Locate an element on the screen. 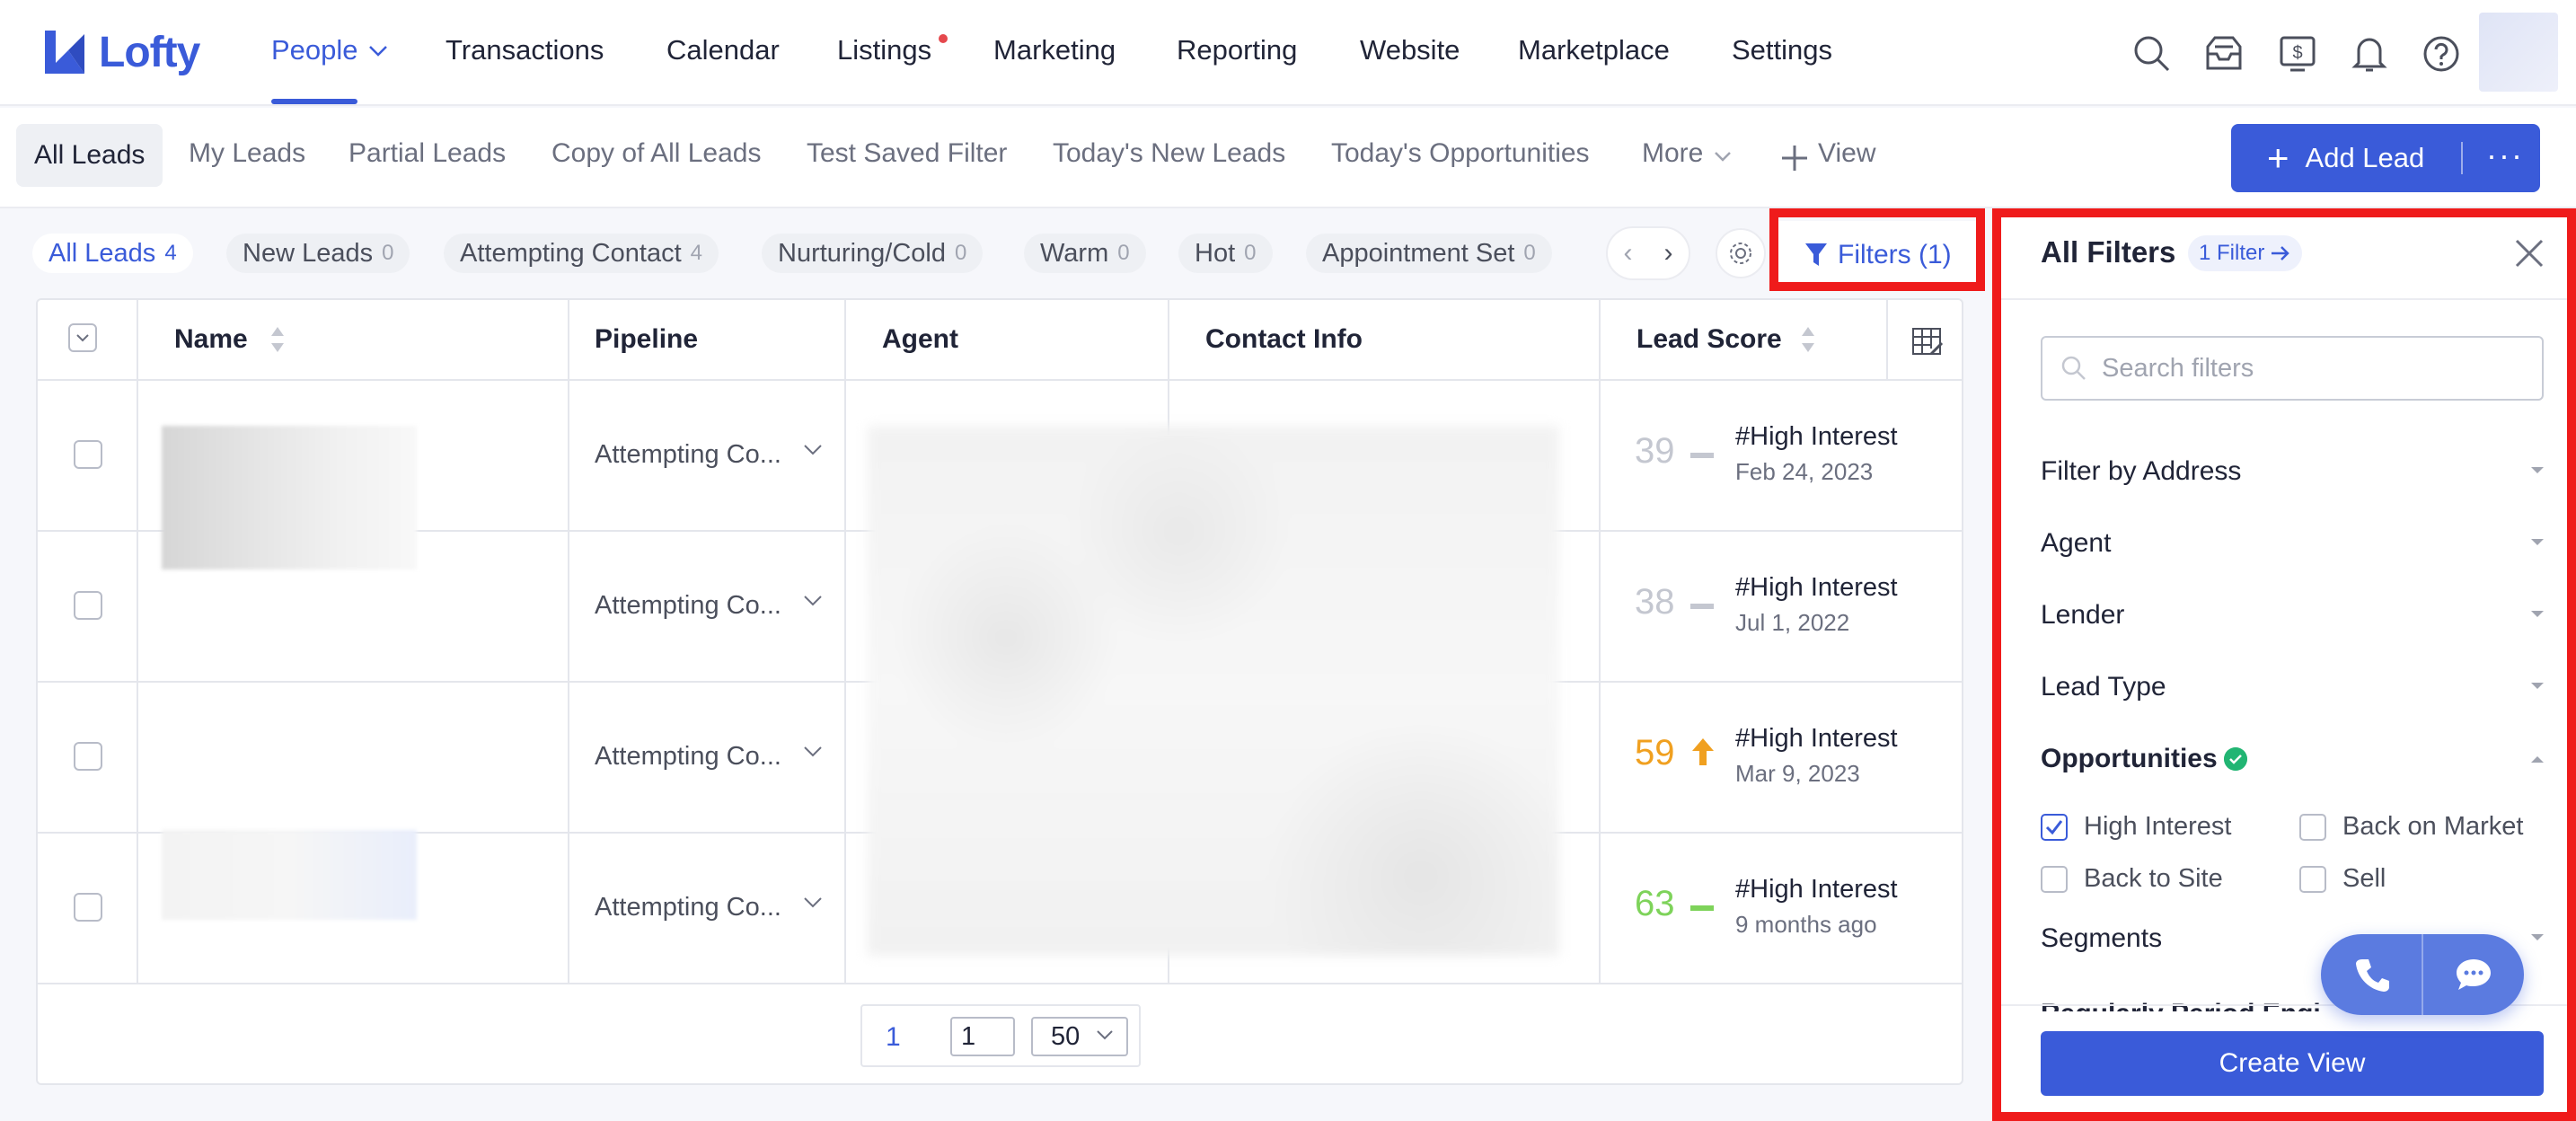 This screenshot has height=1121, width=2576. tag-date: Mar 9, 2023 is located at coordinates (1797, 773).